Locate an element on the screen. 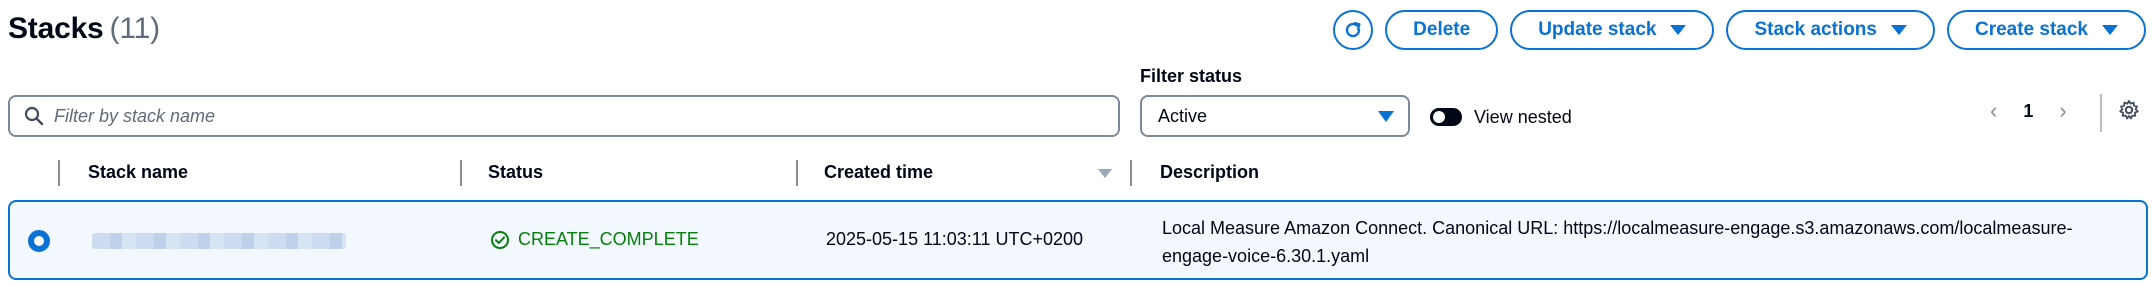 The width and height of the screenshot is (2154, 286). gear-icon is located at coordinates (2129, 110).